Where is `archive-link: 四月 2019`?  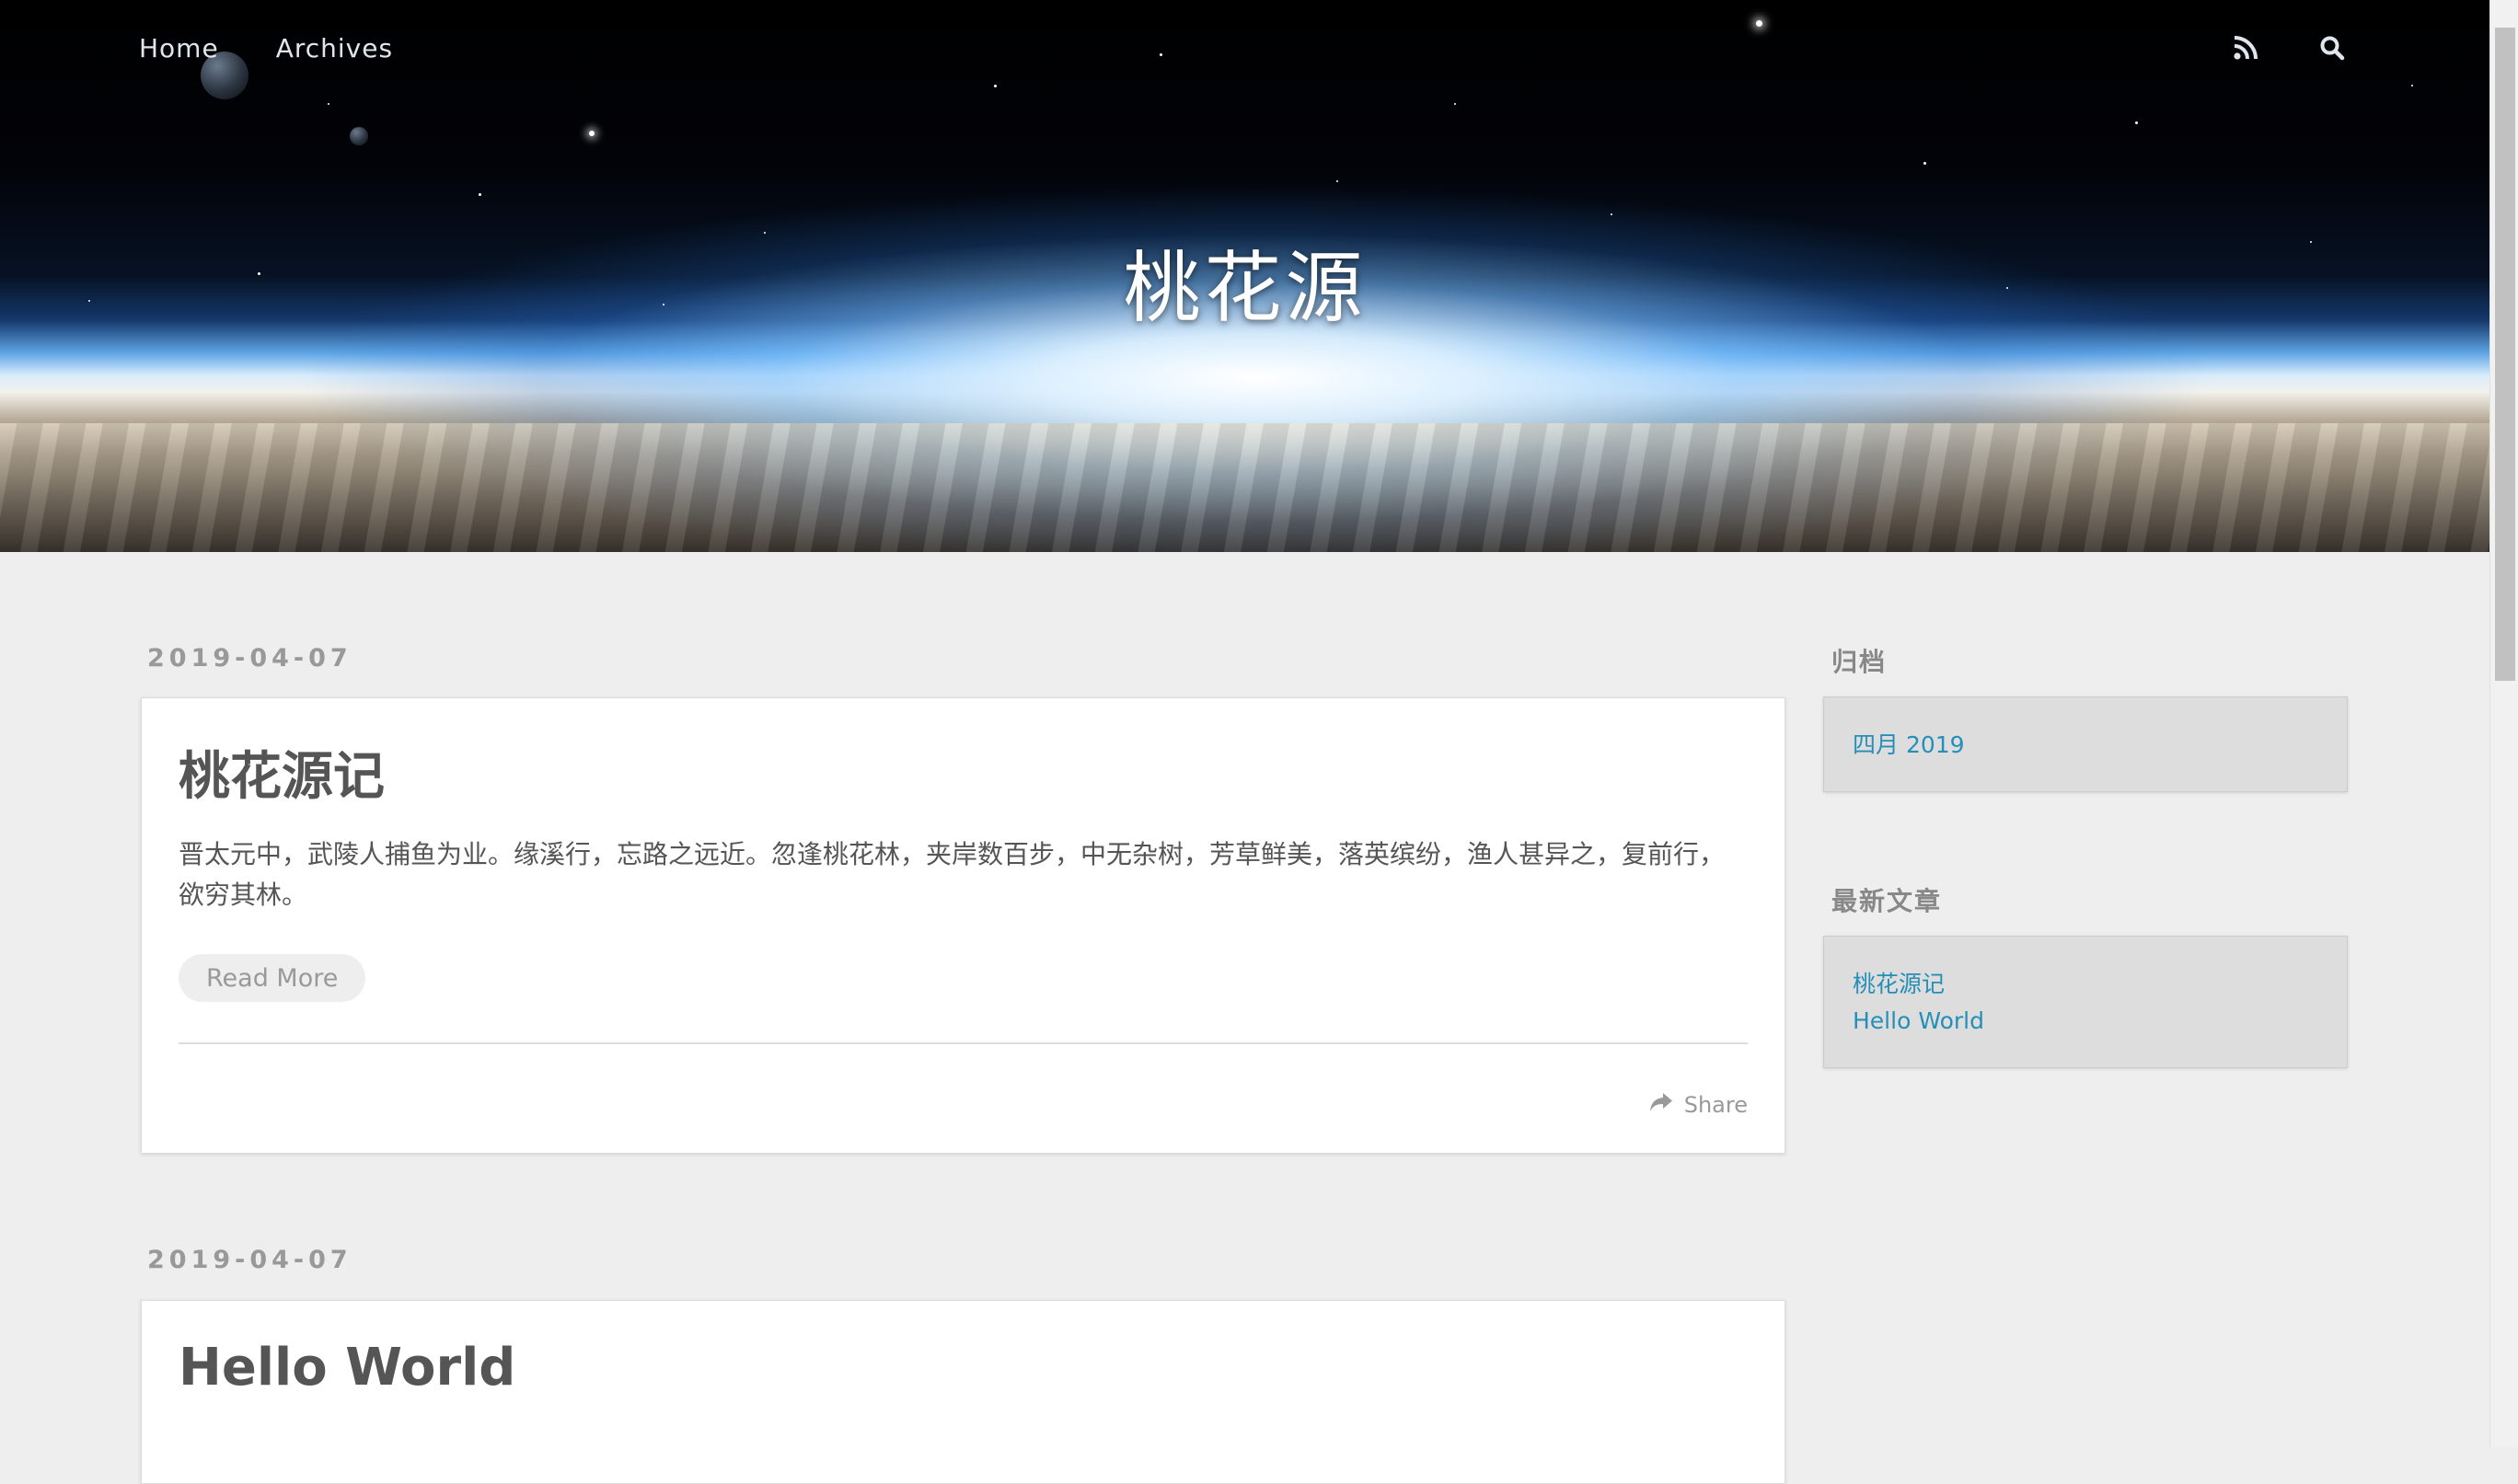 archive-link: 四月 2019 is located at coordinates (2085, 745).